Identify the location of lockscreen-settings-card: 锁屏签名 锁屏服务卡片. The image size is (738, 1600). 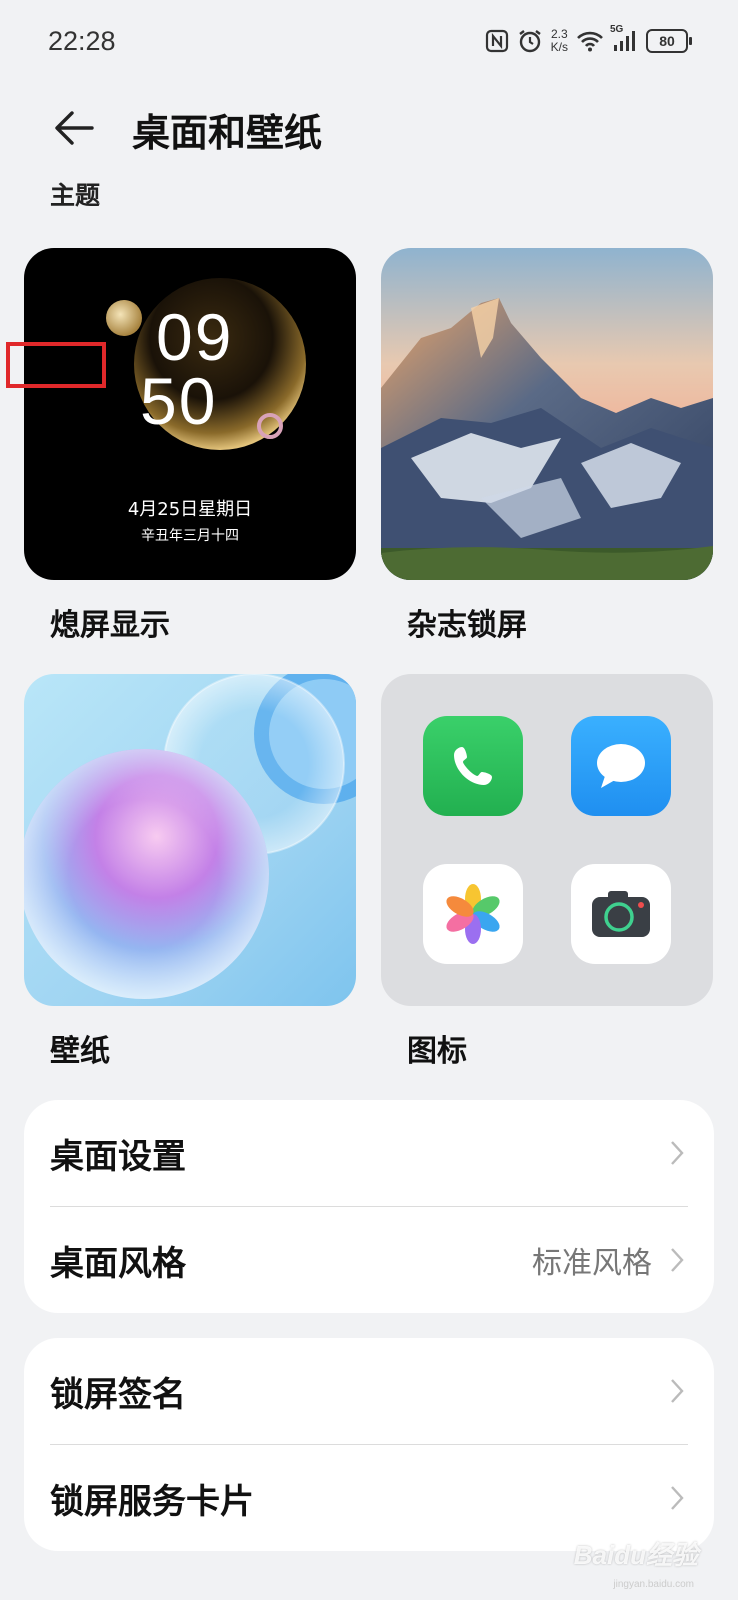
(369, 1444).